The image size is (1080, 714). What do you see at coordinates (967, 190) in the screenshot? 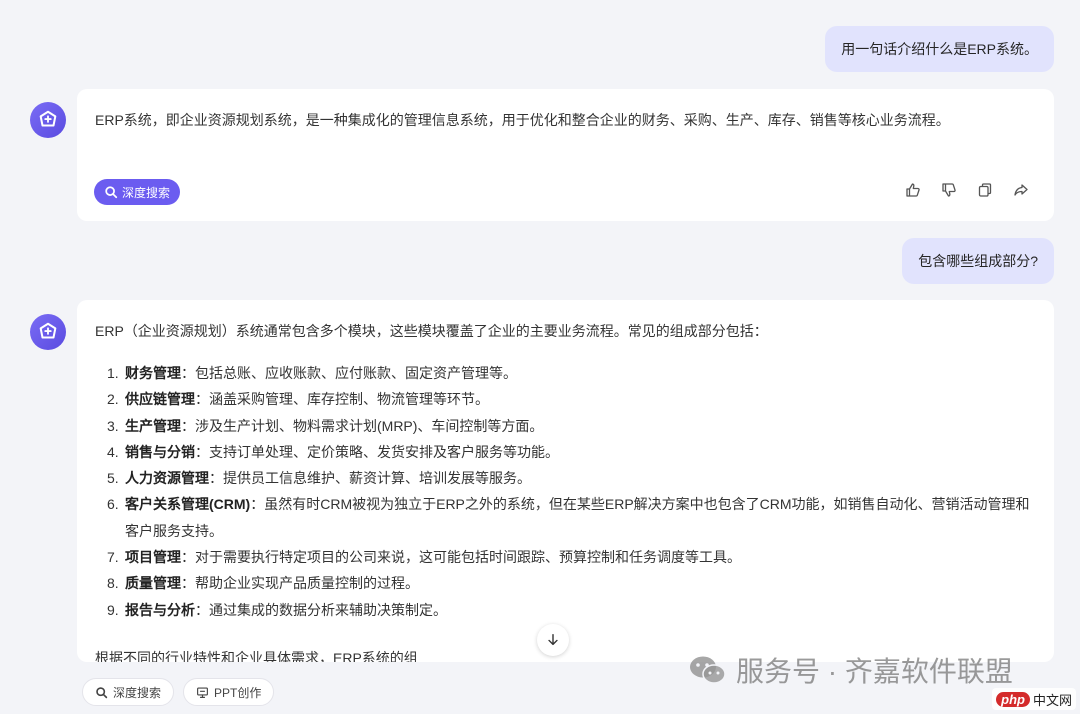
I see `message-actions` at bounding box center [967, 190].